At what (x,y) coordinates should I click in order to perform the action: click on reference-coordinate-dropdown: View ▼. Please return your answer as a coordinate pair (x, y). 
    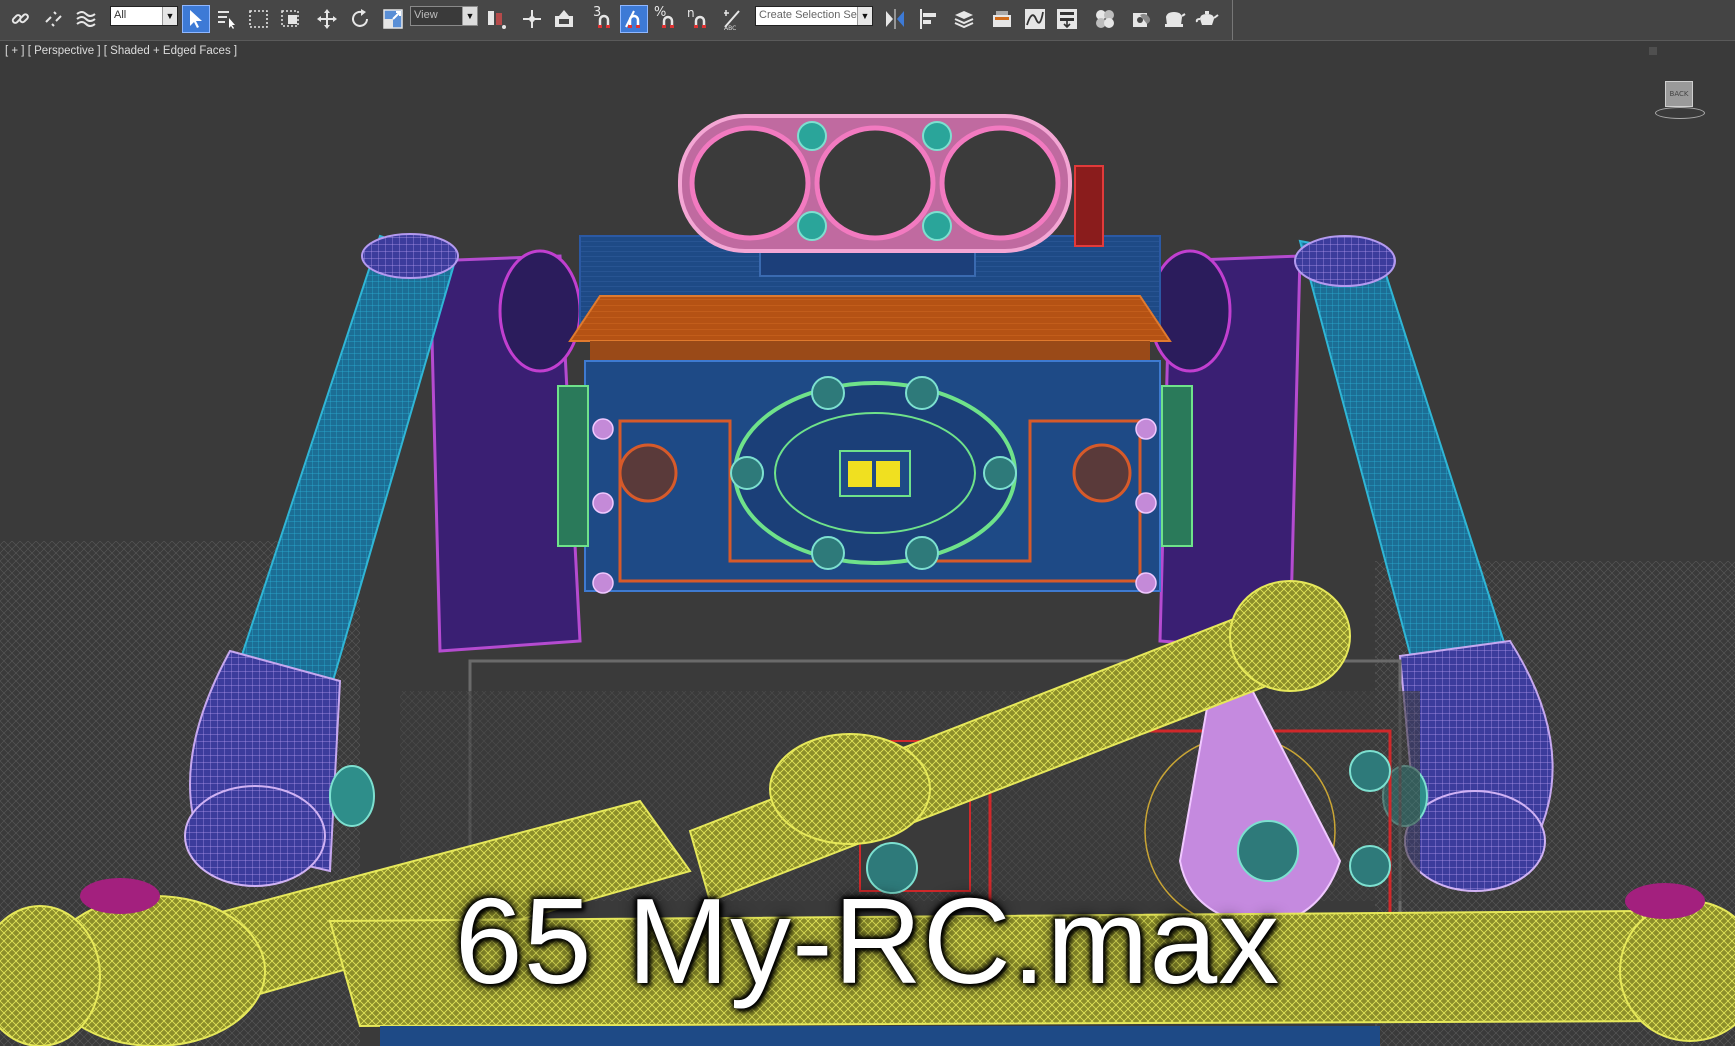
    Looking at the image, I should click on (444, 16).